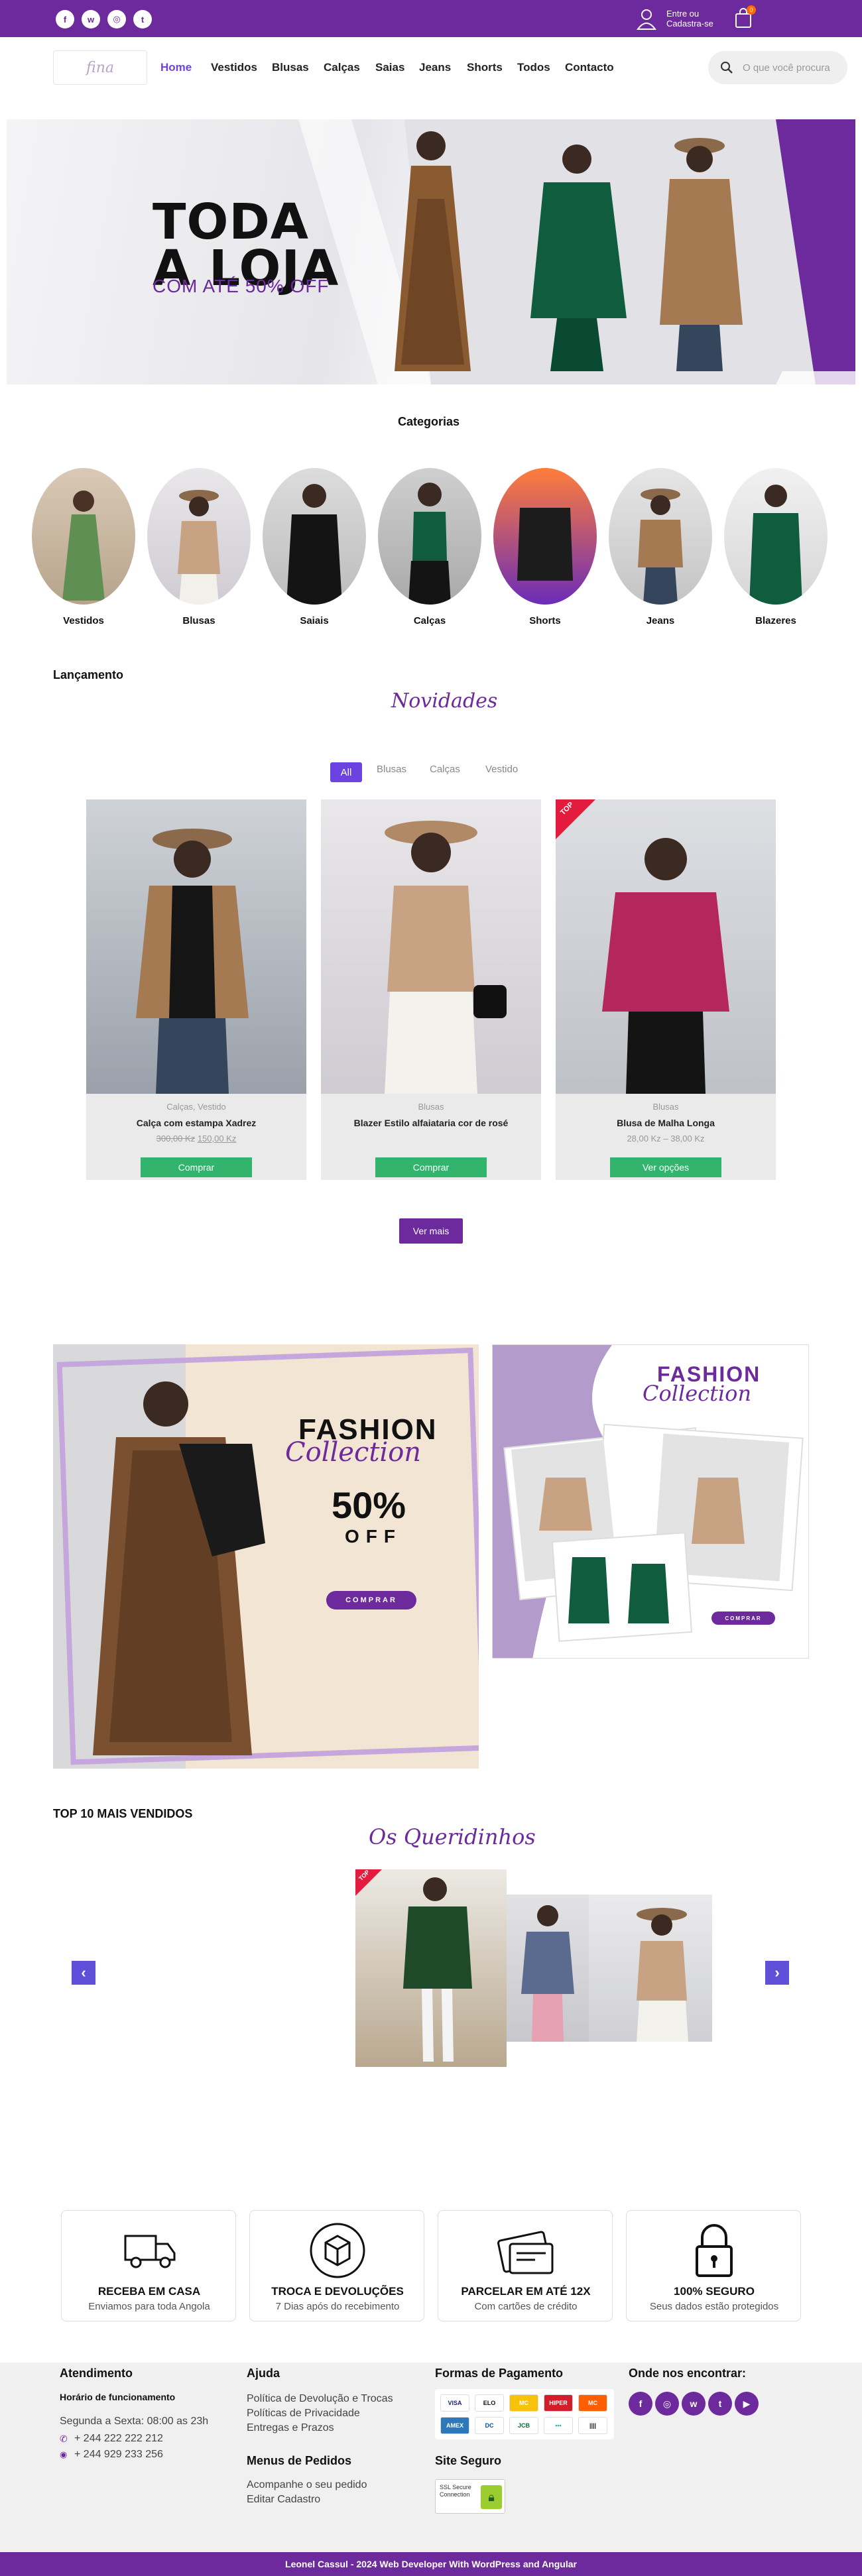  What do you see at coordinates (501, 770) in the screenshot?
I see `filter-vestido: Vestido` at bounding box center [501, 770].